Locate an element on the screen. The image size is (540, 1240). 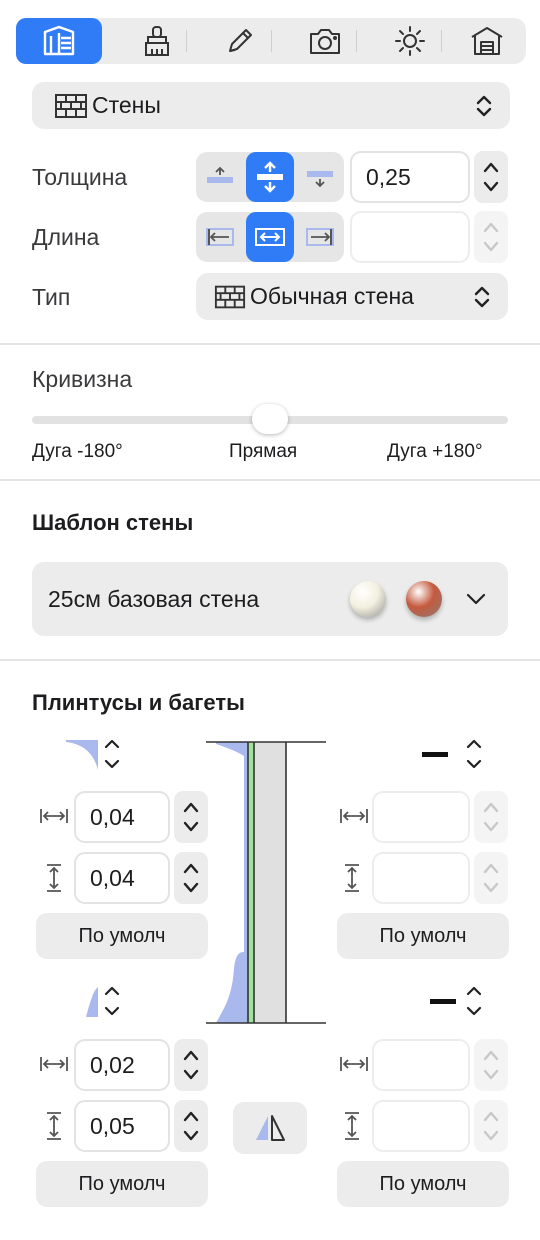
camera-icon is located at coordinates (325, 41).